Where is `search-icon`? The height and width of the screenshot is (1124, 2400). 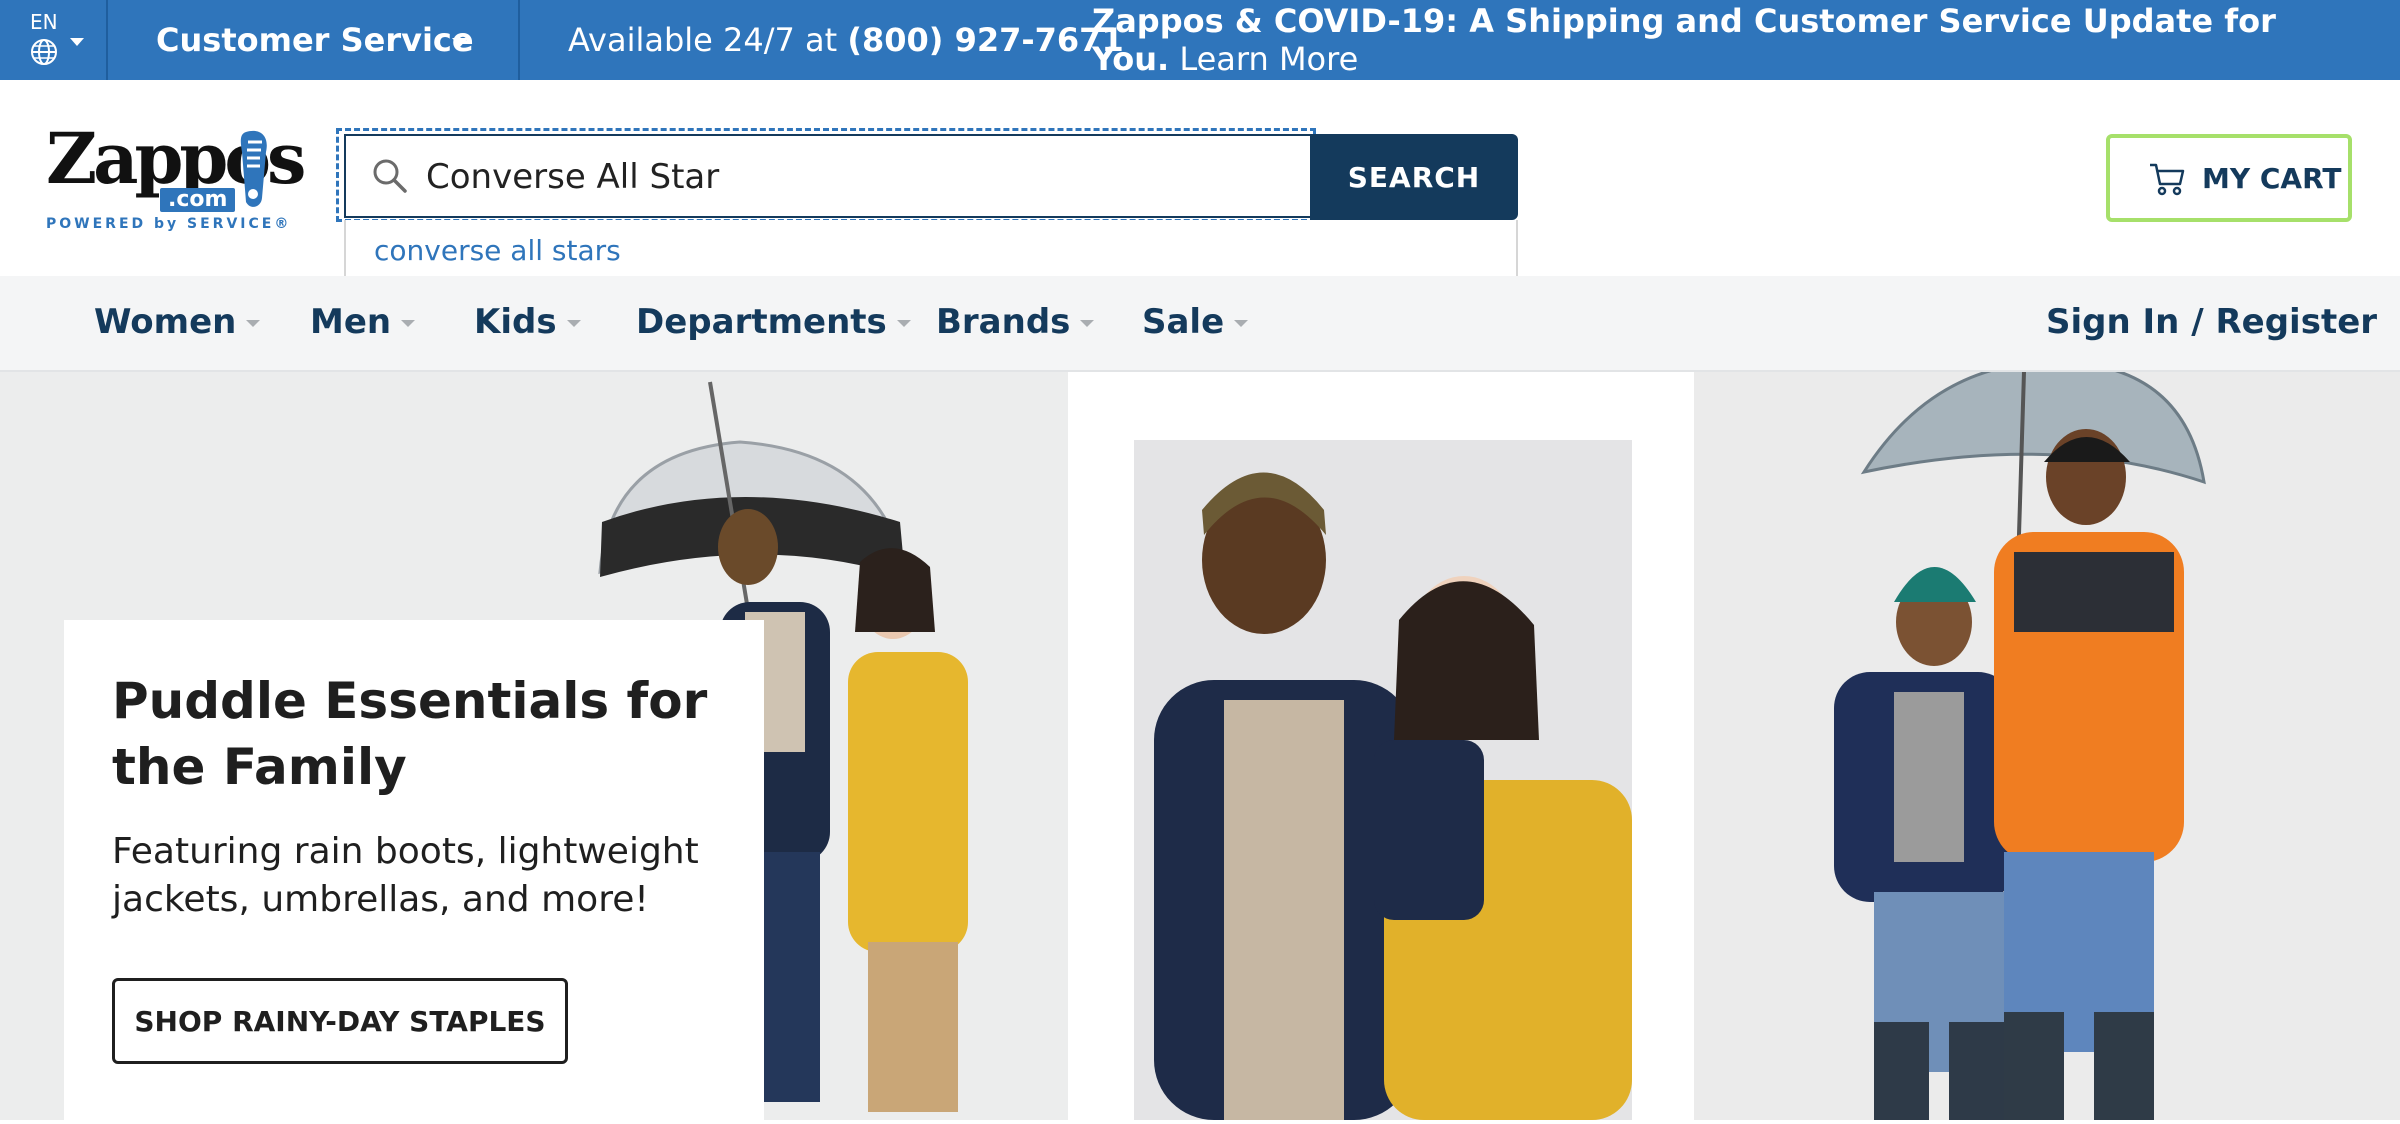
search-icon is located at coordinates (390, 176).